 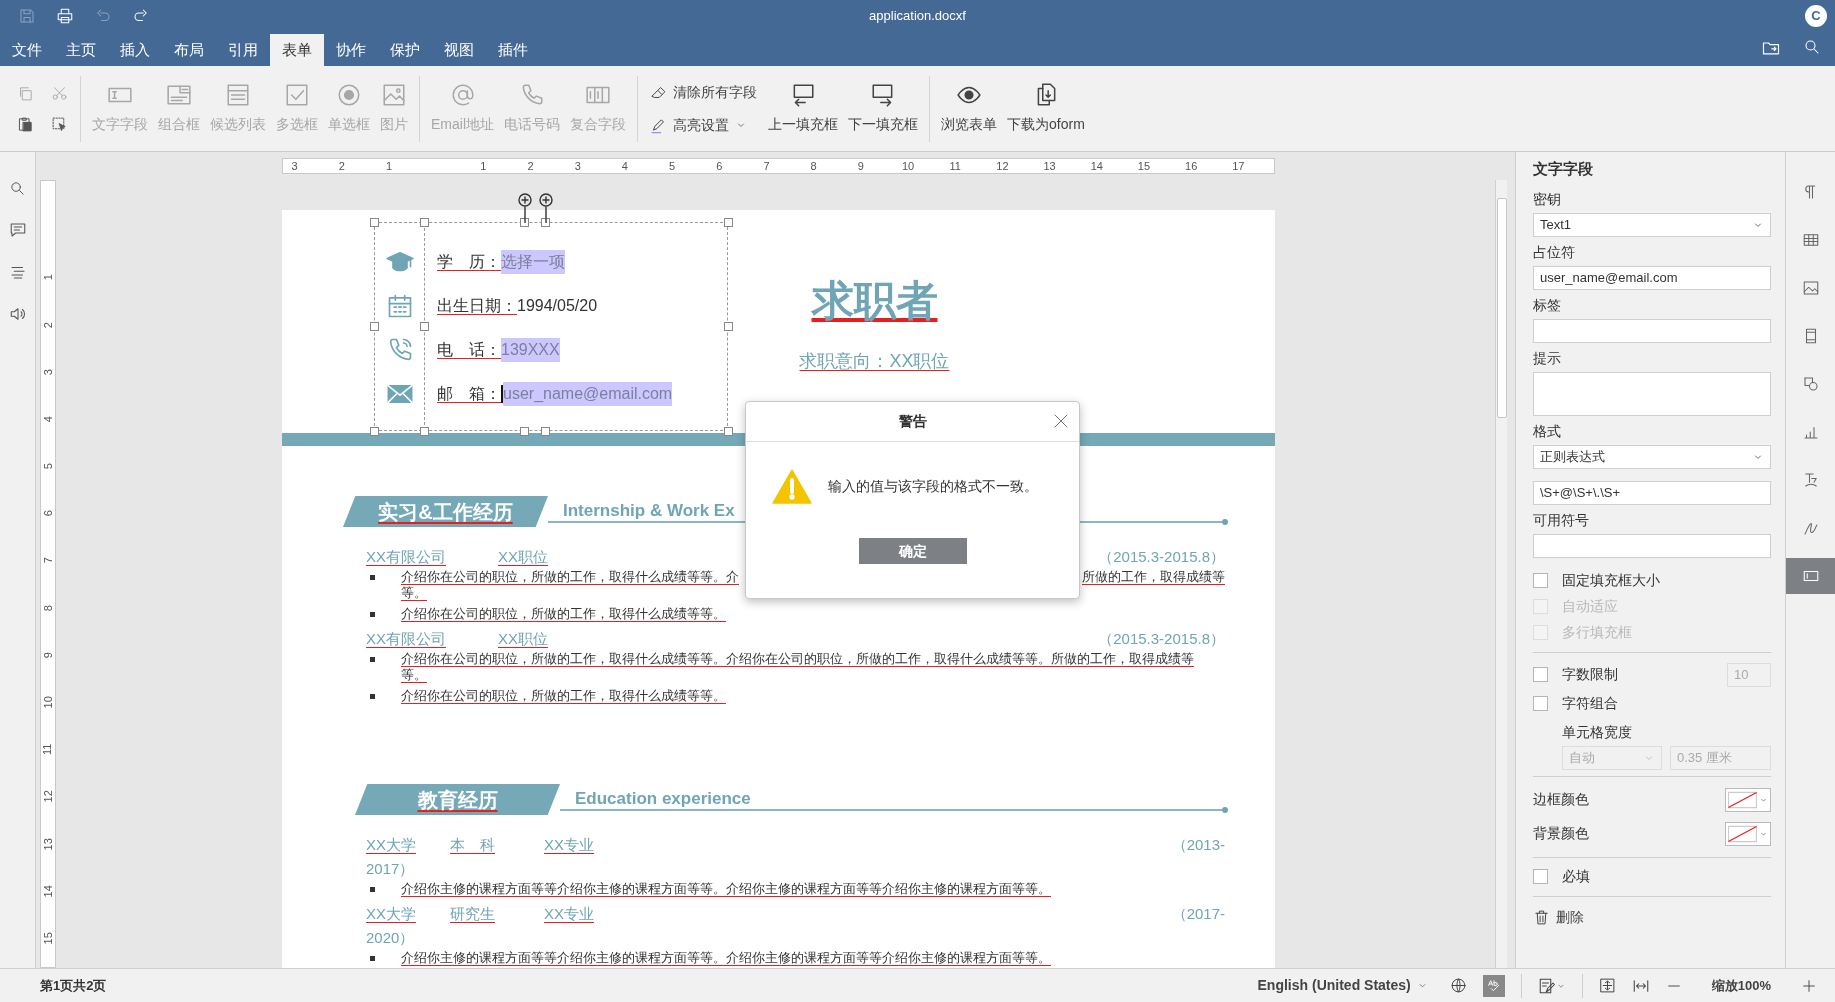 I want to click on next-field-button: 下一填充框, so click(x=883, y=108).